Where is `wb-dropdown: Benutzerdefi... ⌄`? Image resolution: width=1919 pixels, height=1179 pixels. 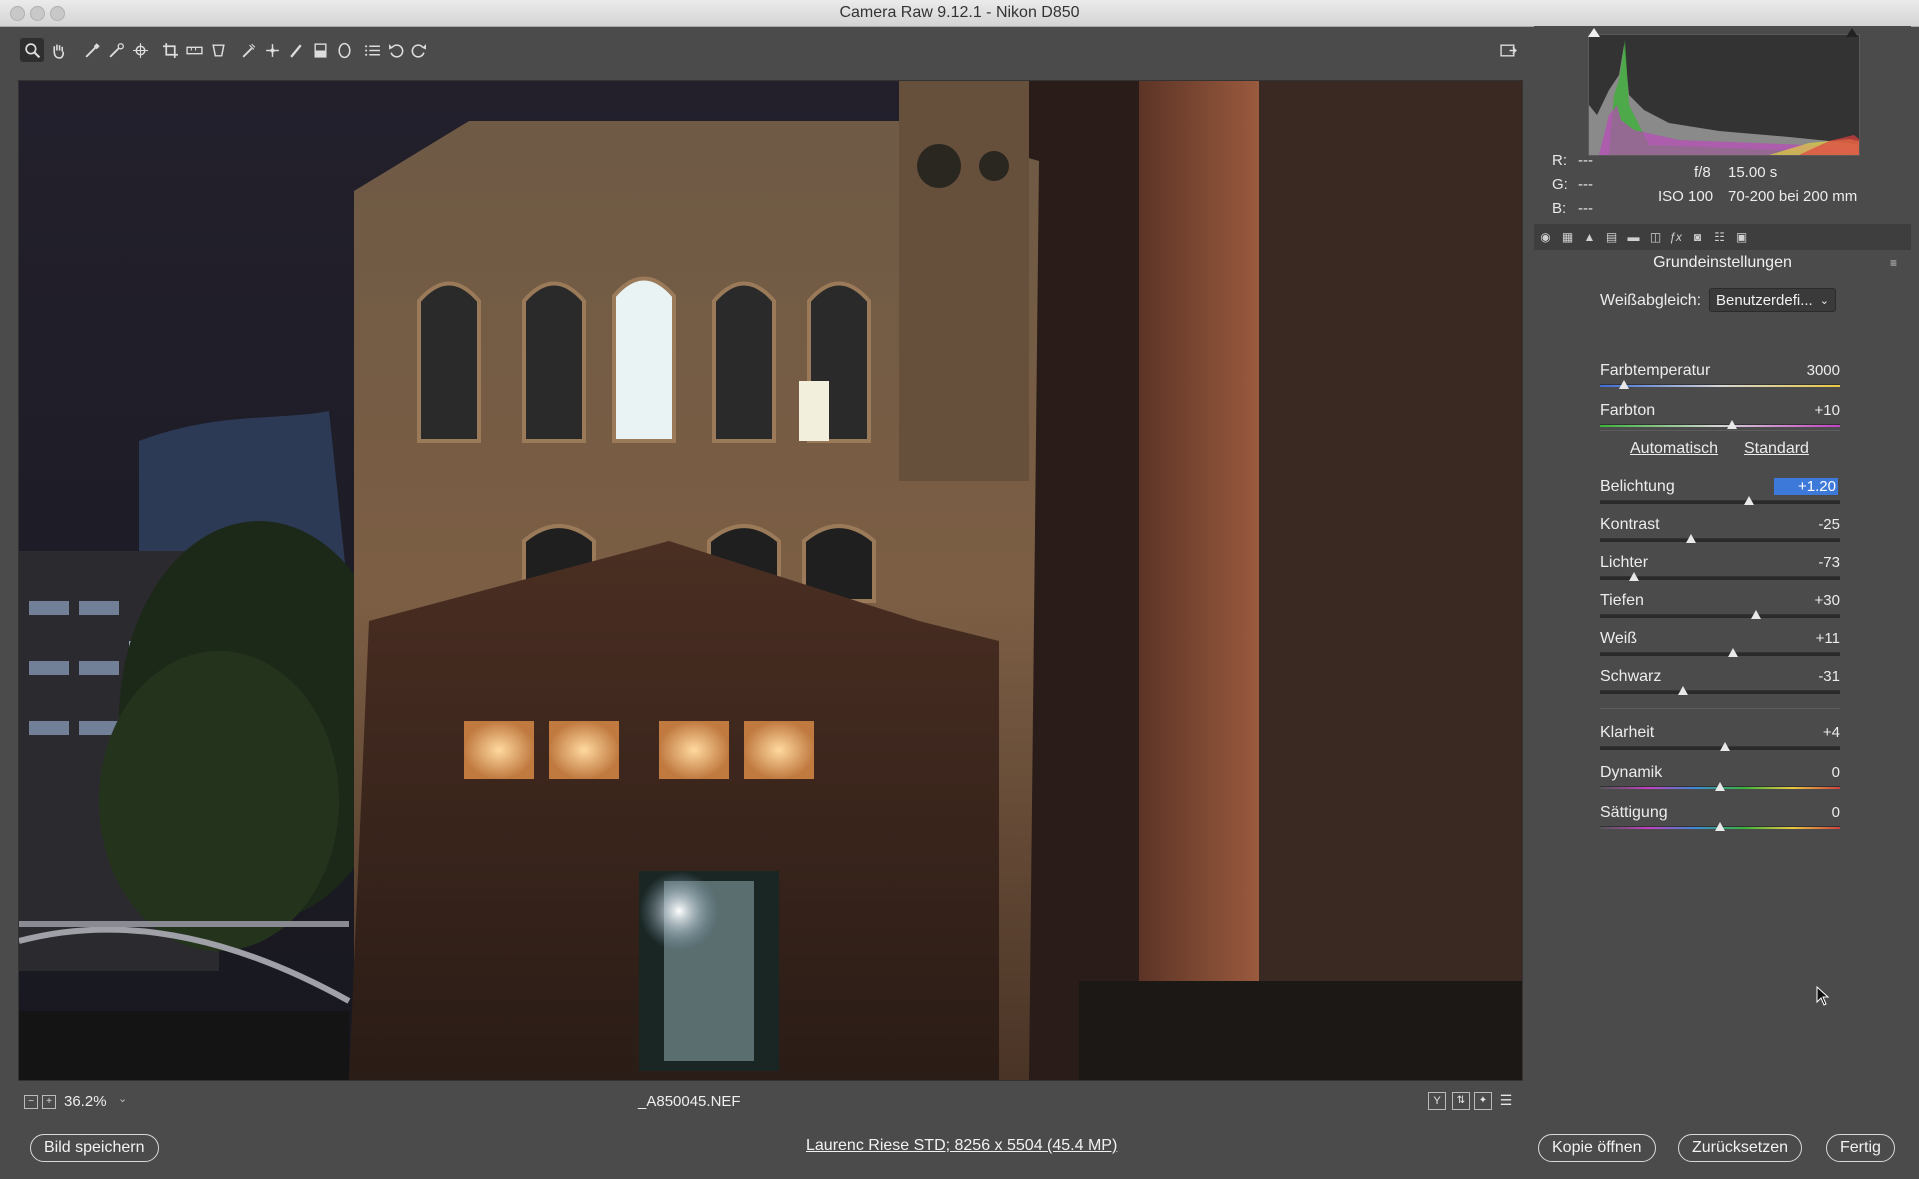
wb-dropdown: Benutzerdefi... ⌄ is located at coordinates (1772, 300).